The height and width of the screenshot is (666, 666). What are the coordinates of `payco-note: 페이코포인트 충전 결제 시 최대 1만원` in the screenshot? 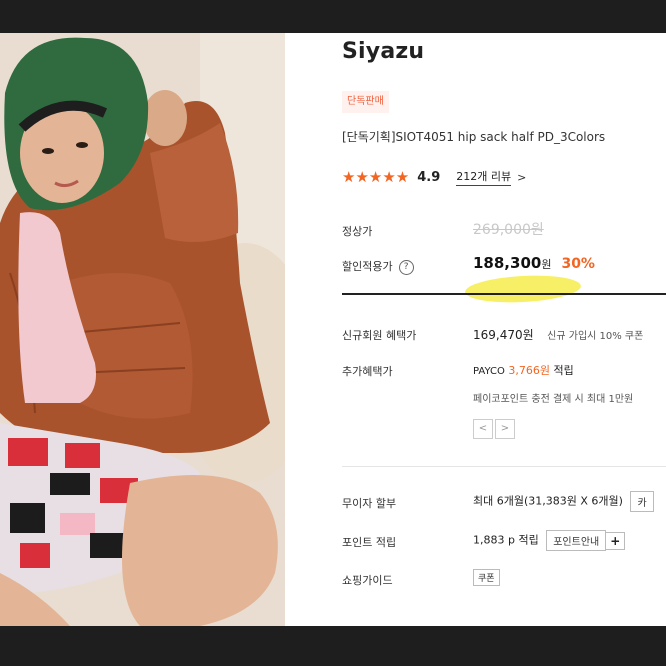 It's located at (553, 399).